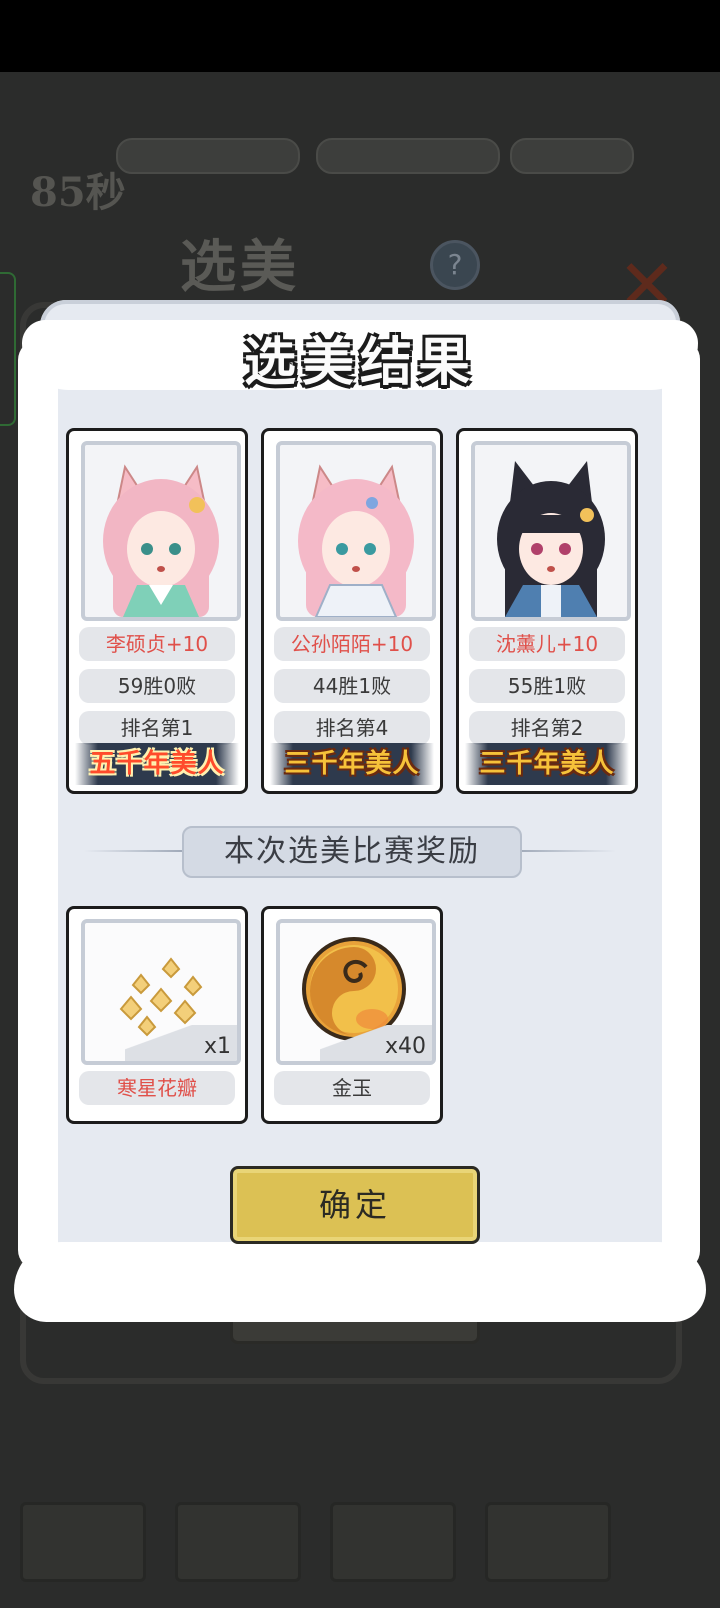  I want to click on countdown-timer: 85秒, so click(78, 192).